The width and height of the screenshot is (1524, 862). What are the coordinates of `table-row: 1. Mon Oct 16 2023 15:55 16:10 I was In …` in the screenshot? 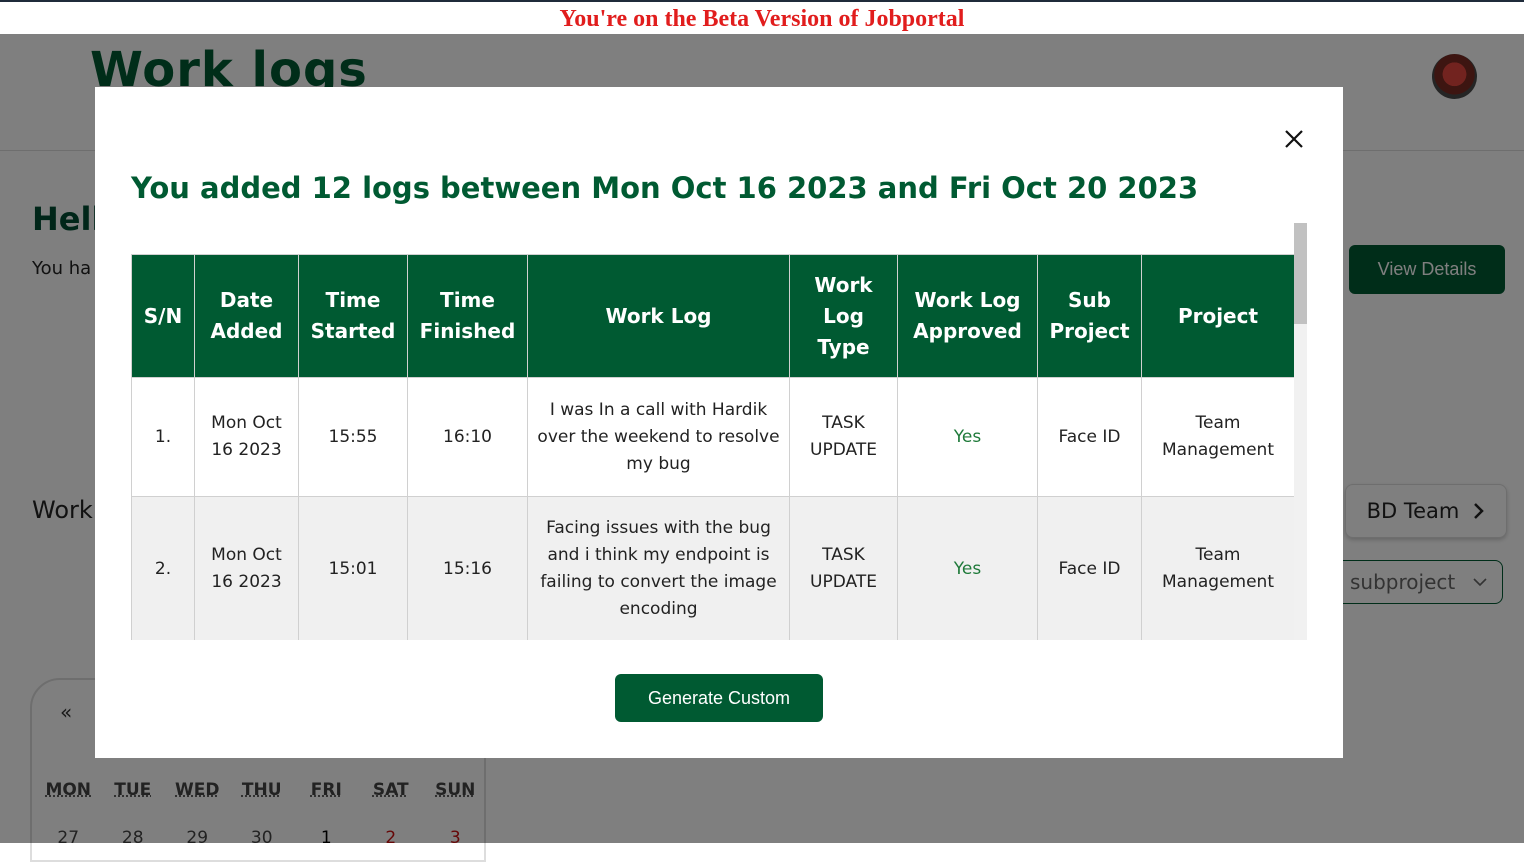 It's located at (713, 437).